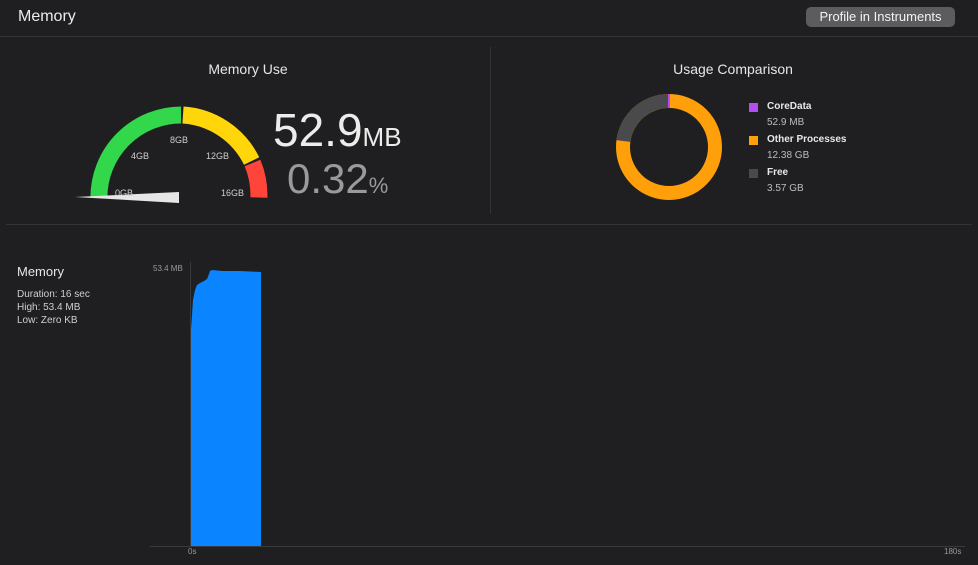  What do you see at coordinates (643, 118) in the screenshot?
I see `donut-slice-free` at bounding box center [643, 118].